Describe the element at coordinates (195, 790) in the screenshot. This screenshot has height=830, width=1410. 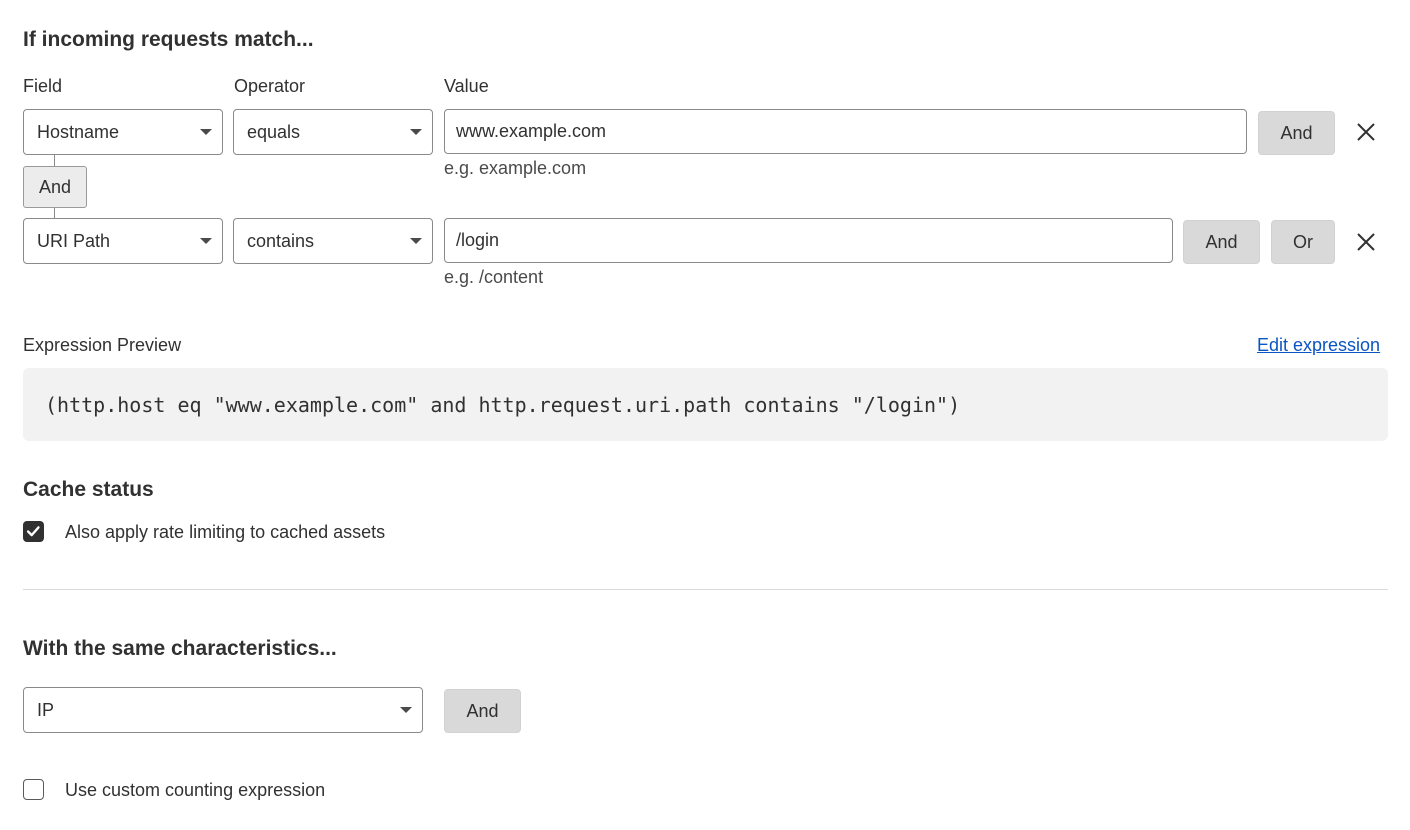
I see `custom-counting-label: Use custom counting expression` at that location.